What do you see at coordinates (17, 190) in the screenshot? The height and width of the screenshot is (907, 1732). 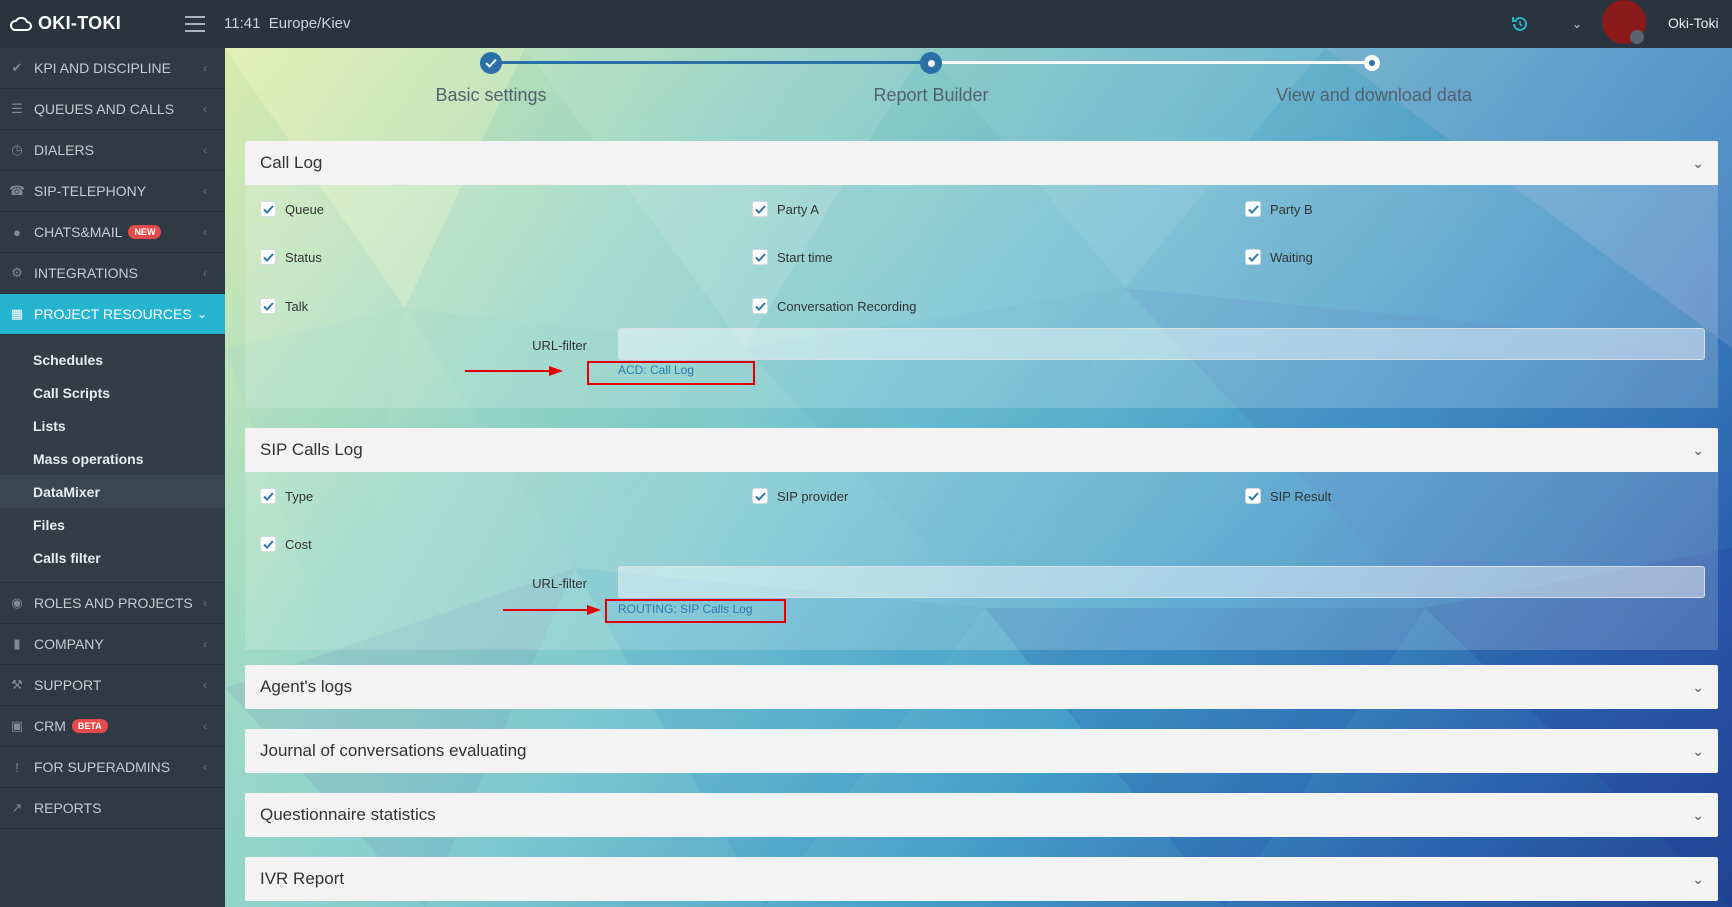 I see `phone-icon: ☎` at bounding box center [17, 190].